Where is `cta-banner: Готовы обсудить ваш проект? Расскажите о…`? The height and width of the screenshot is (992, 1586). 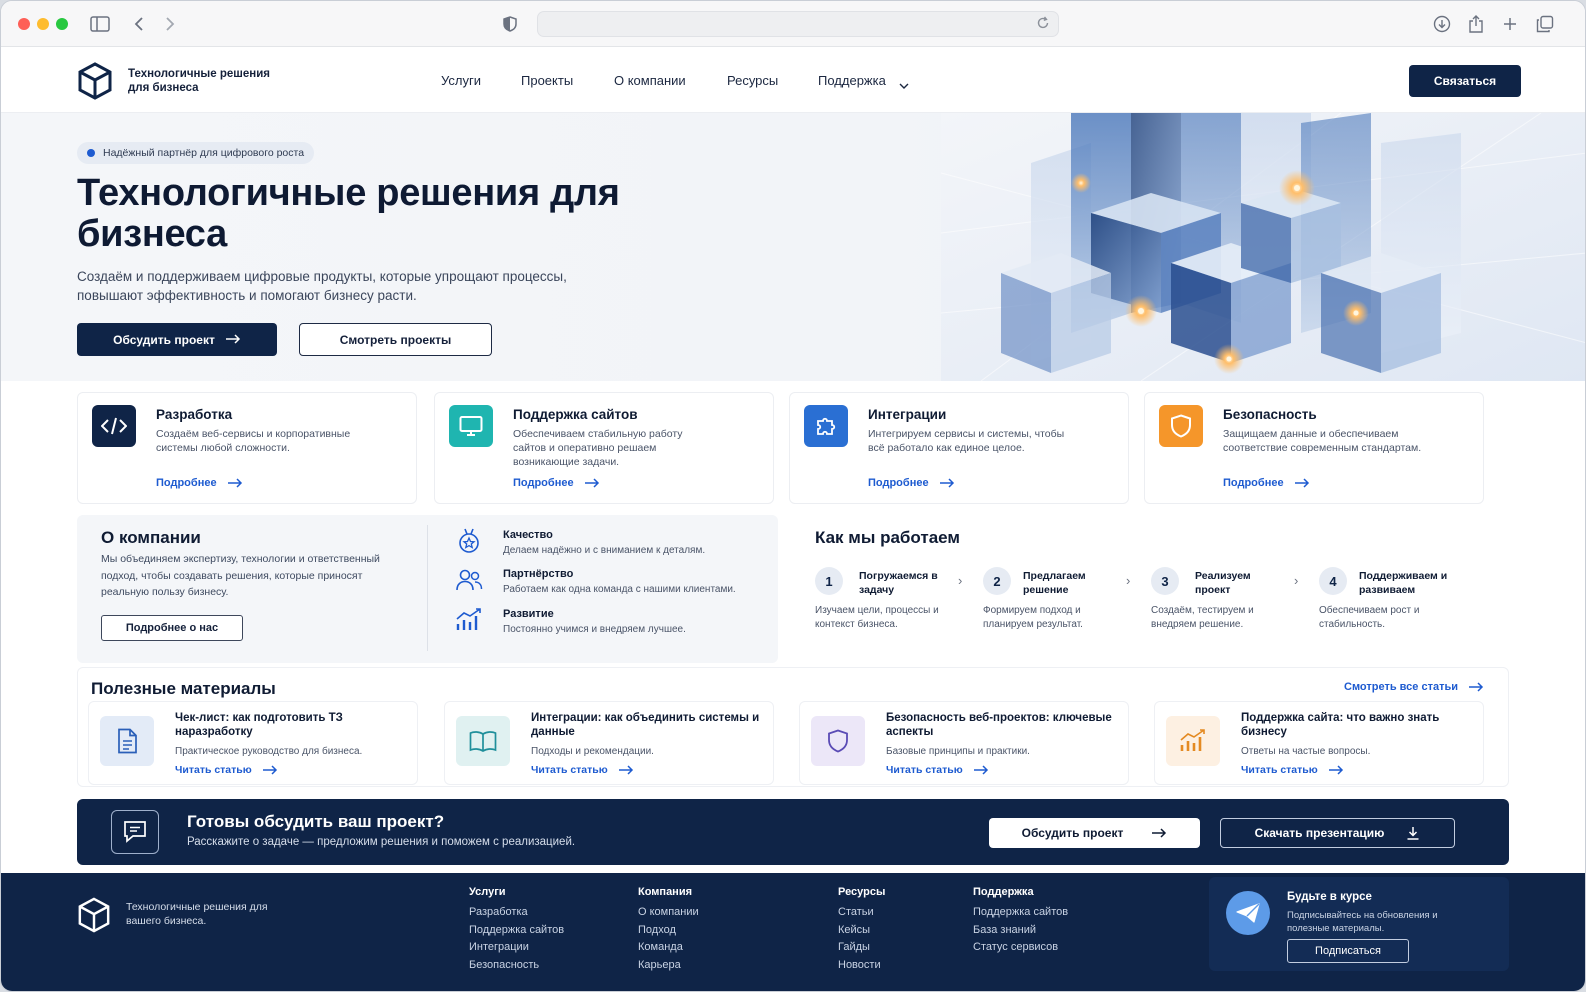 cta-banner: Готовы обсудить ваш проект? Расскажите о… is located at coordinates (793, 832).